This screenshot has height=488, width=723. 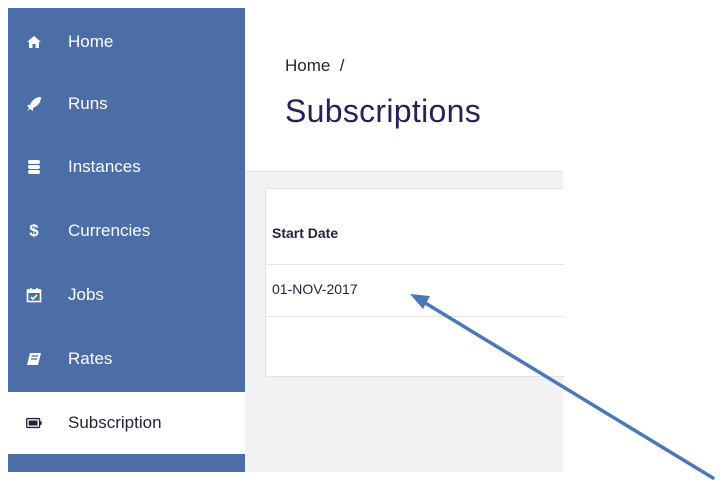 What do you see at coordinates (34, 295) in the screenshot?
I see `calendar-check-icon` at bounding box center [34, 295].